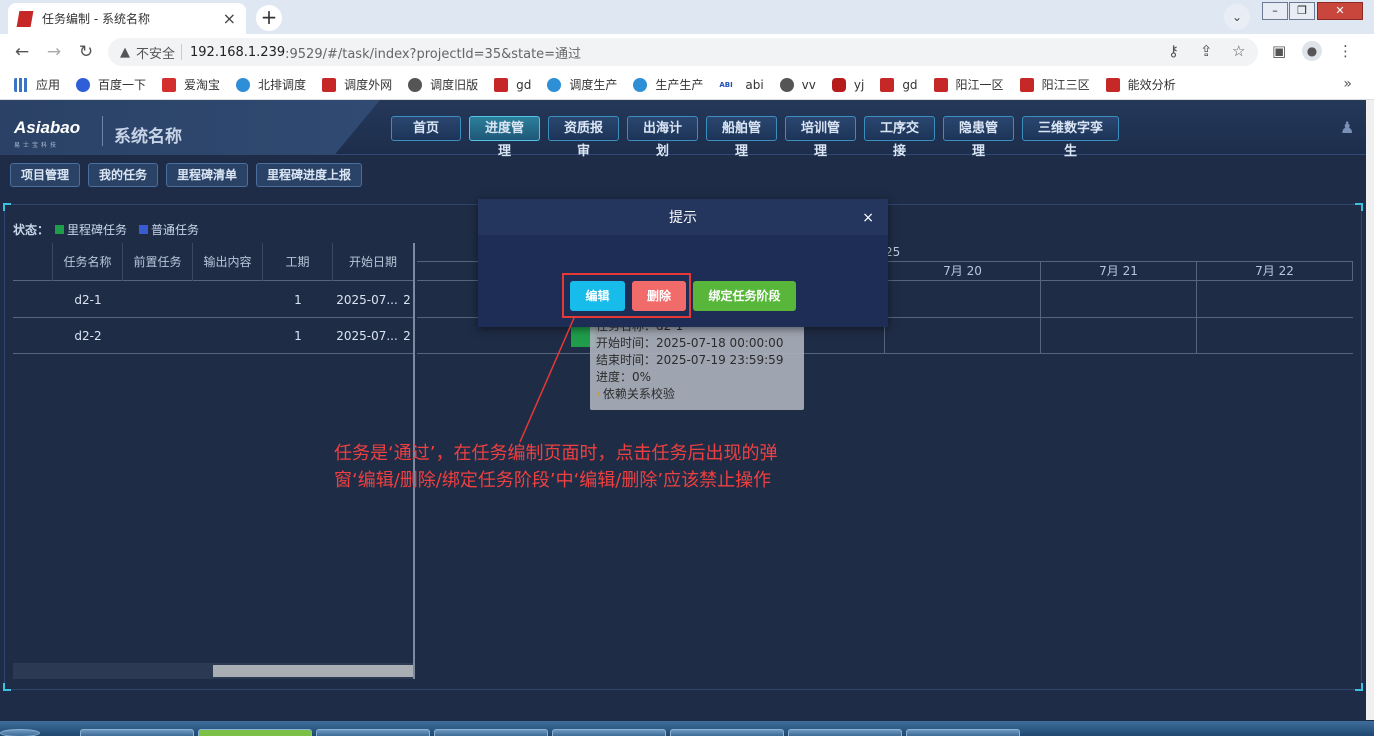 The height and width of the screenshot is (736, 1374). What do you see at coordinates (847, 84) in the screenshot?
I see `bookmark-yj: yj` at bounding box center [847, 84].